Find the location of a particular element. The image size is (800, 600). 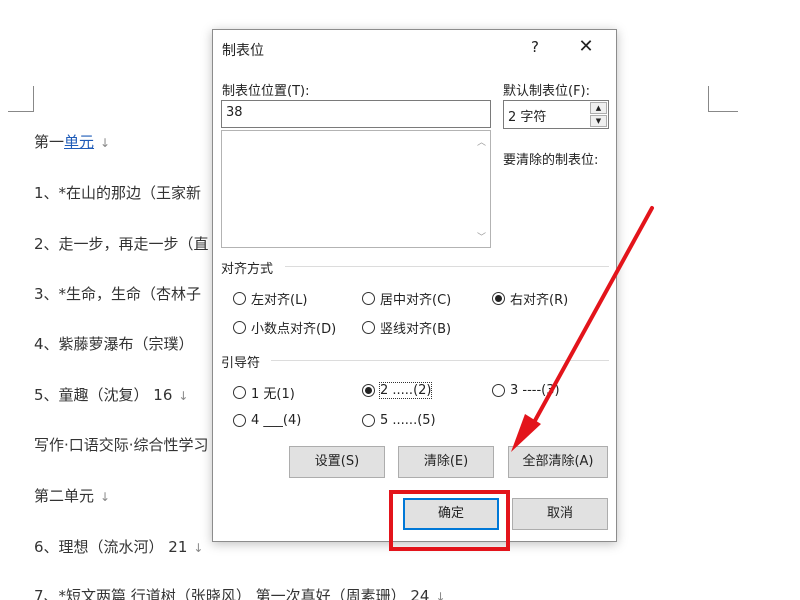

annotation-arrow-icon is located at coordinates (582, 329).